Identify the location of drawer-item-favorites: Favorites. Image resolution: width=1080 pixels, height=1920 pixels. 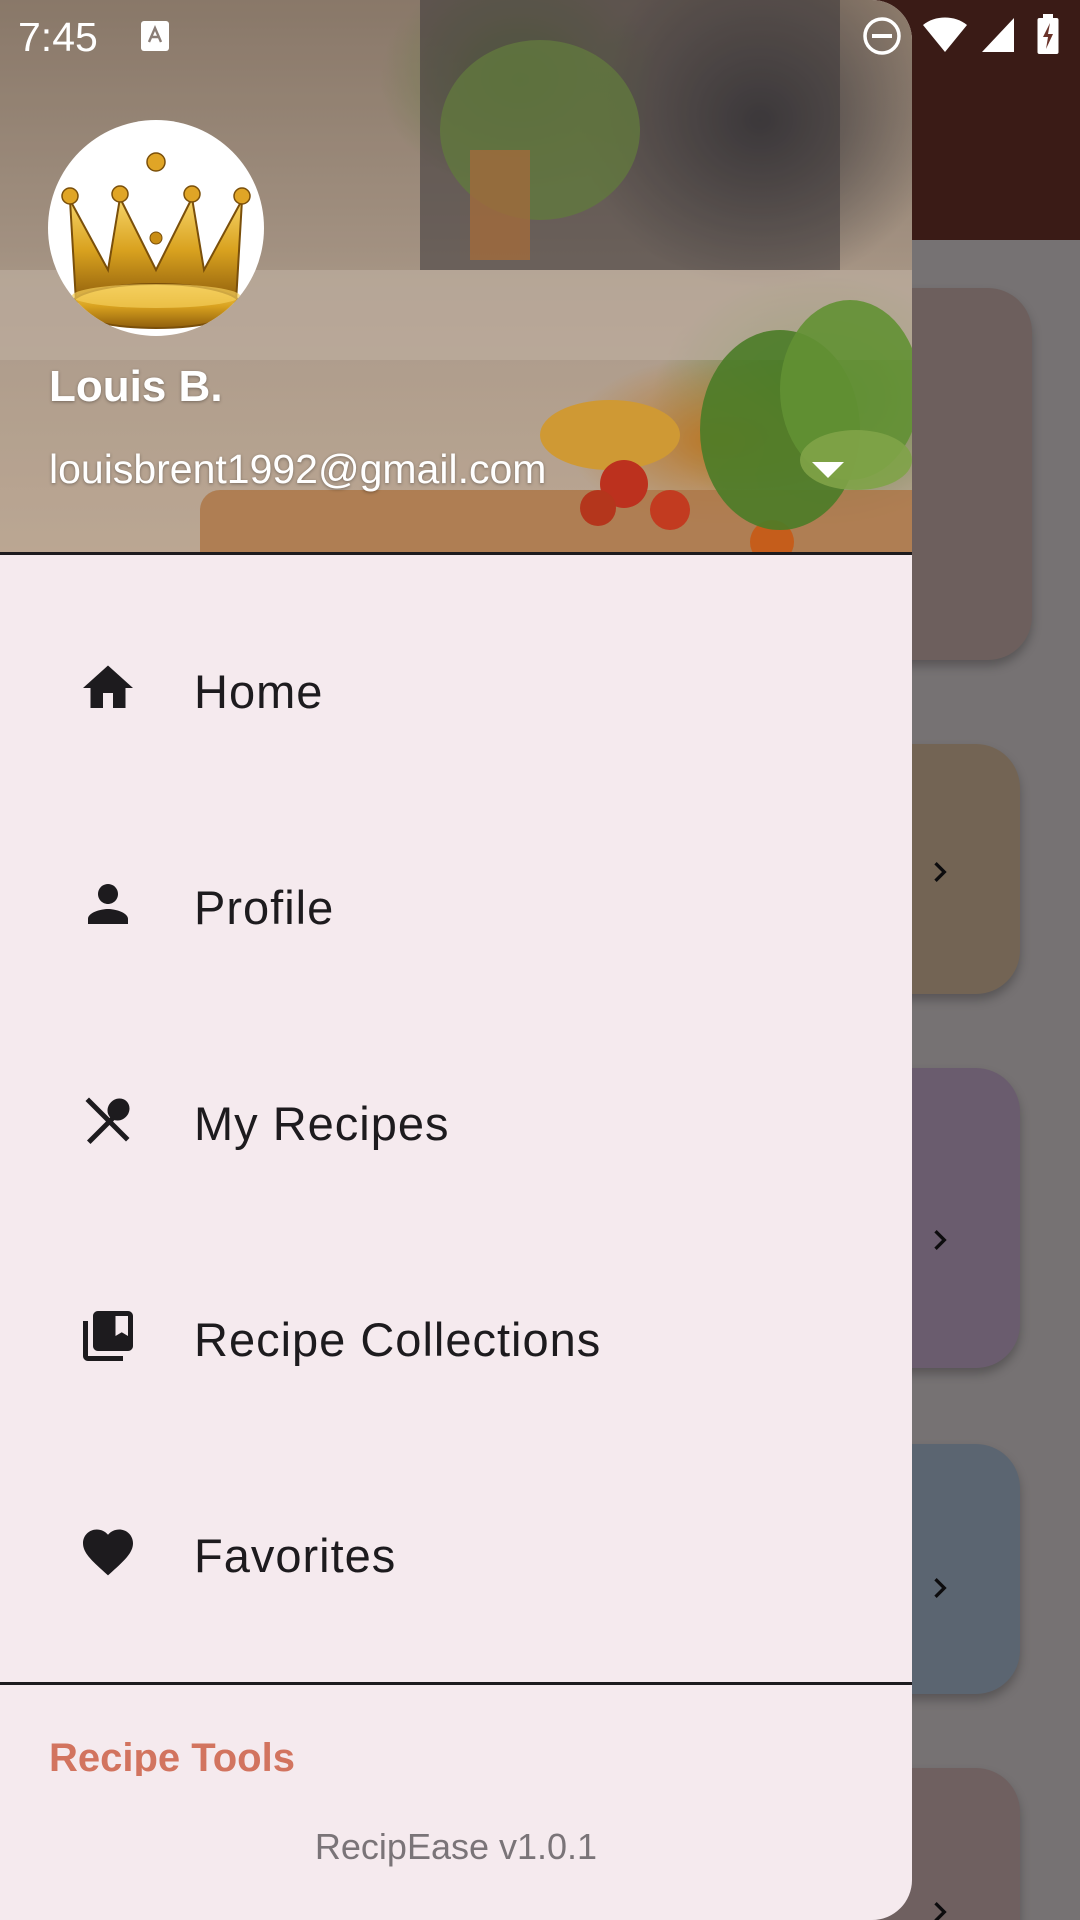
(456, 1550).